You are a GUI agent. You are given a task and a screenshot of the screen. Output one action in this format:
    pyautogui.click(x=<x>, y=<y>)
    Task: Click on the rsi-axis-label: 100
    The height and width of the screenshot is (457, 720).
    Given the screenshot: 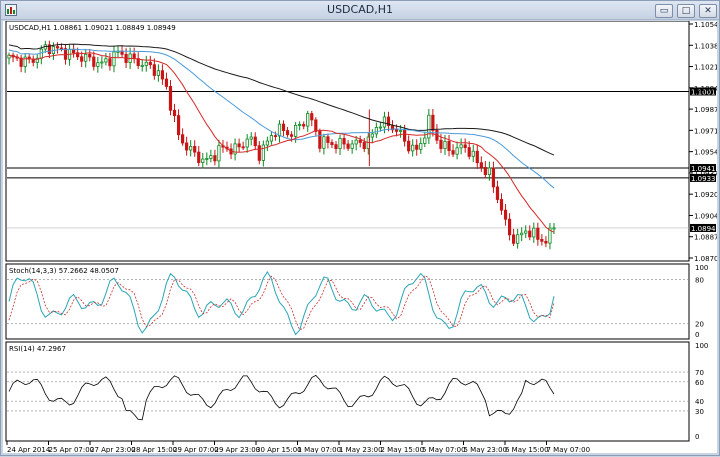 What is the action you would take?
    pyautogui.click(x=701, y=346)
    